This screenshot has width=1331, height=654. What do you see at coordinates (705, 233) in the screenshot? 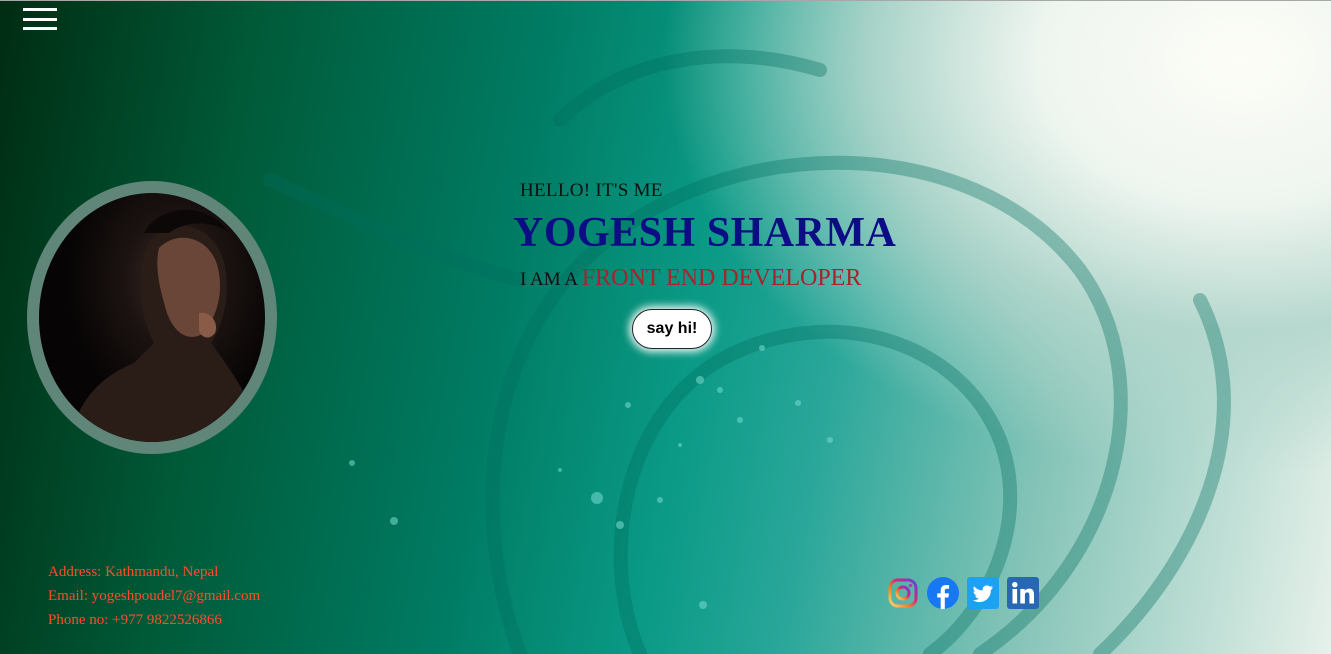
I see `name-heading: YOGESH SHARMA` at bounding box center [705, 233].